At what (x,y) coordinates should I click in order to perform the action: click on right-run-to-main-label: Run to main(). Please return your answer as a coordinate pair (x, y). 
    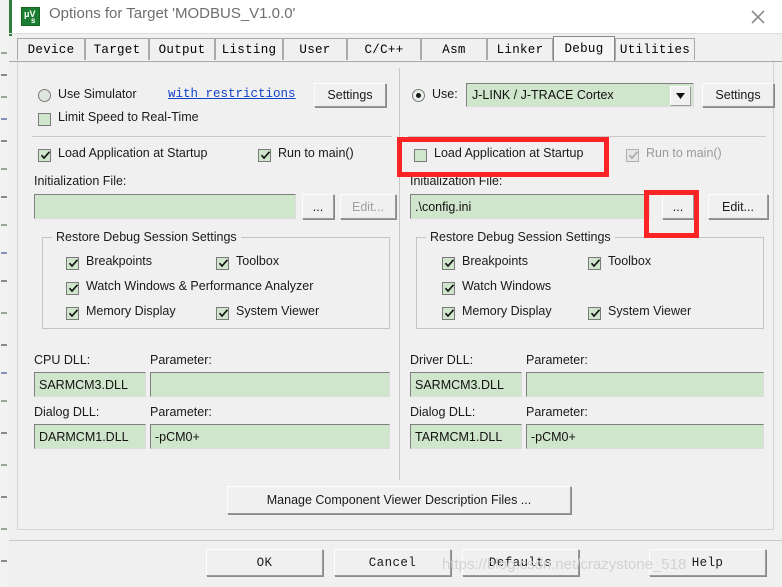
    Looking at the image, I should click on (684, 153).